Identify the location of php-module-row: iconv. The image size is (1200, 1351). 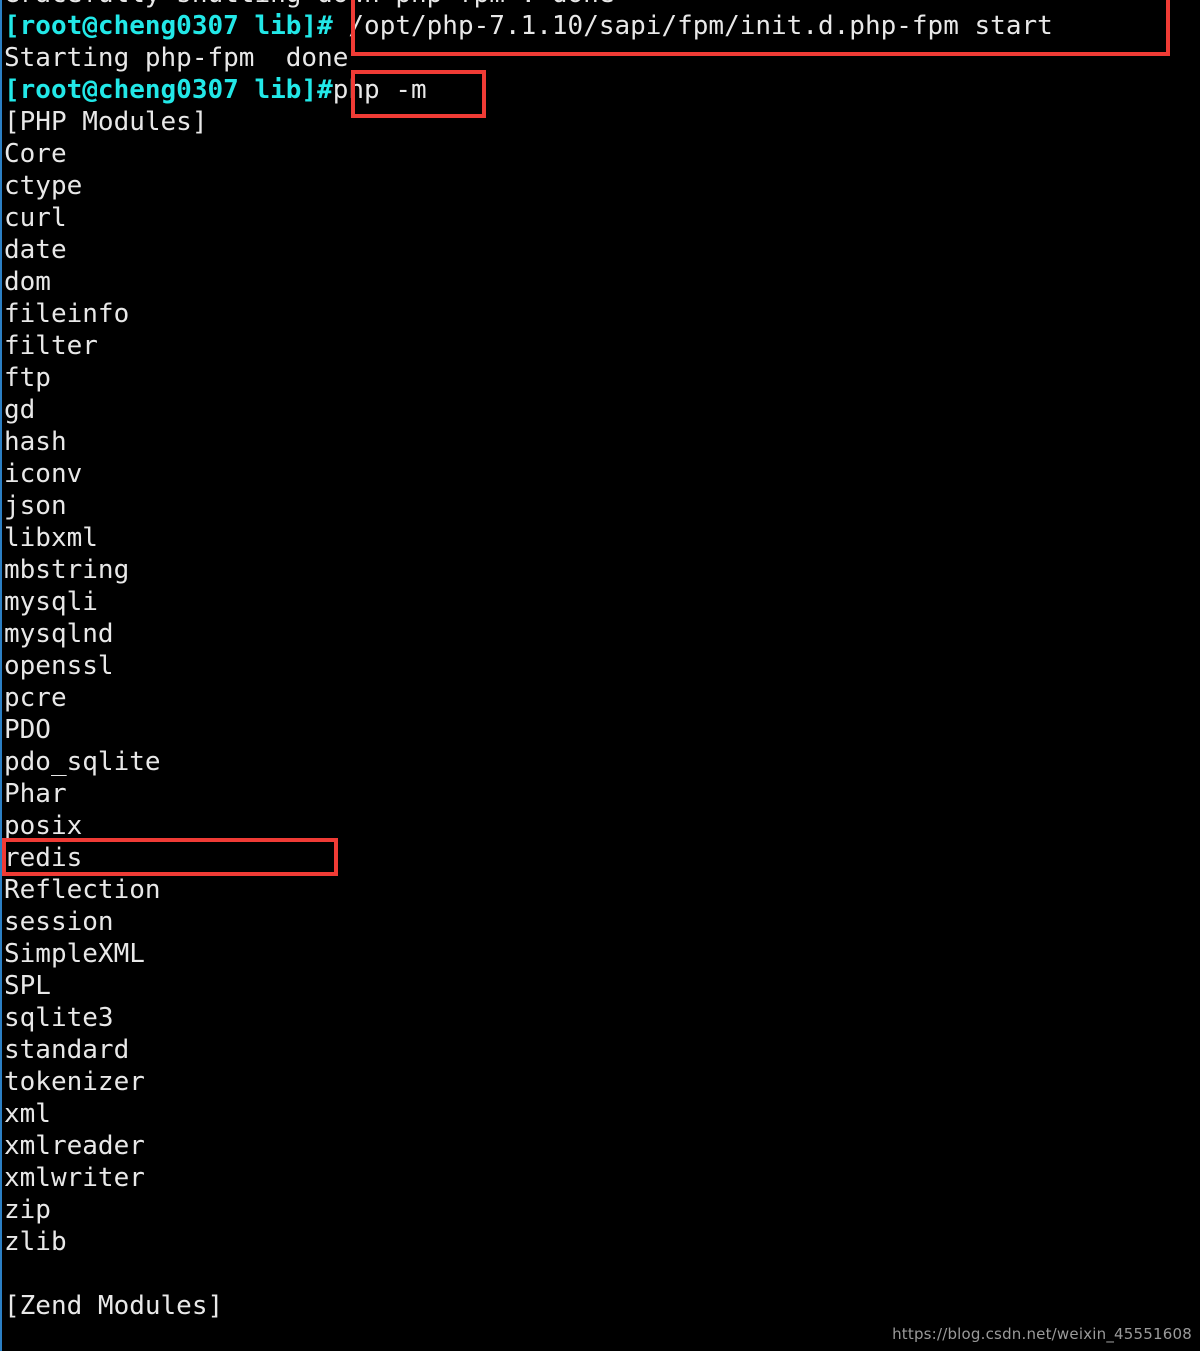
(602, 474).